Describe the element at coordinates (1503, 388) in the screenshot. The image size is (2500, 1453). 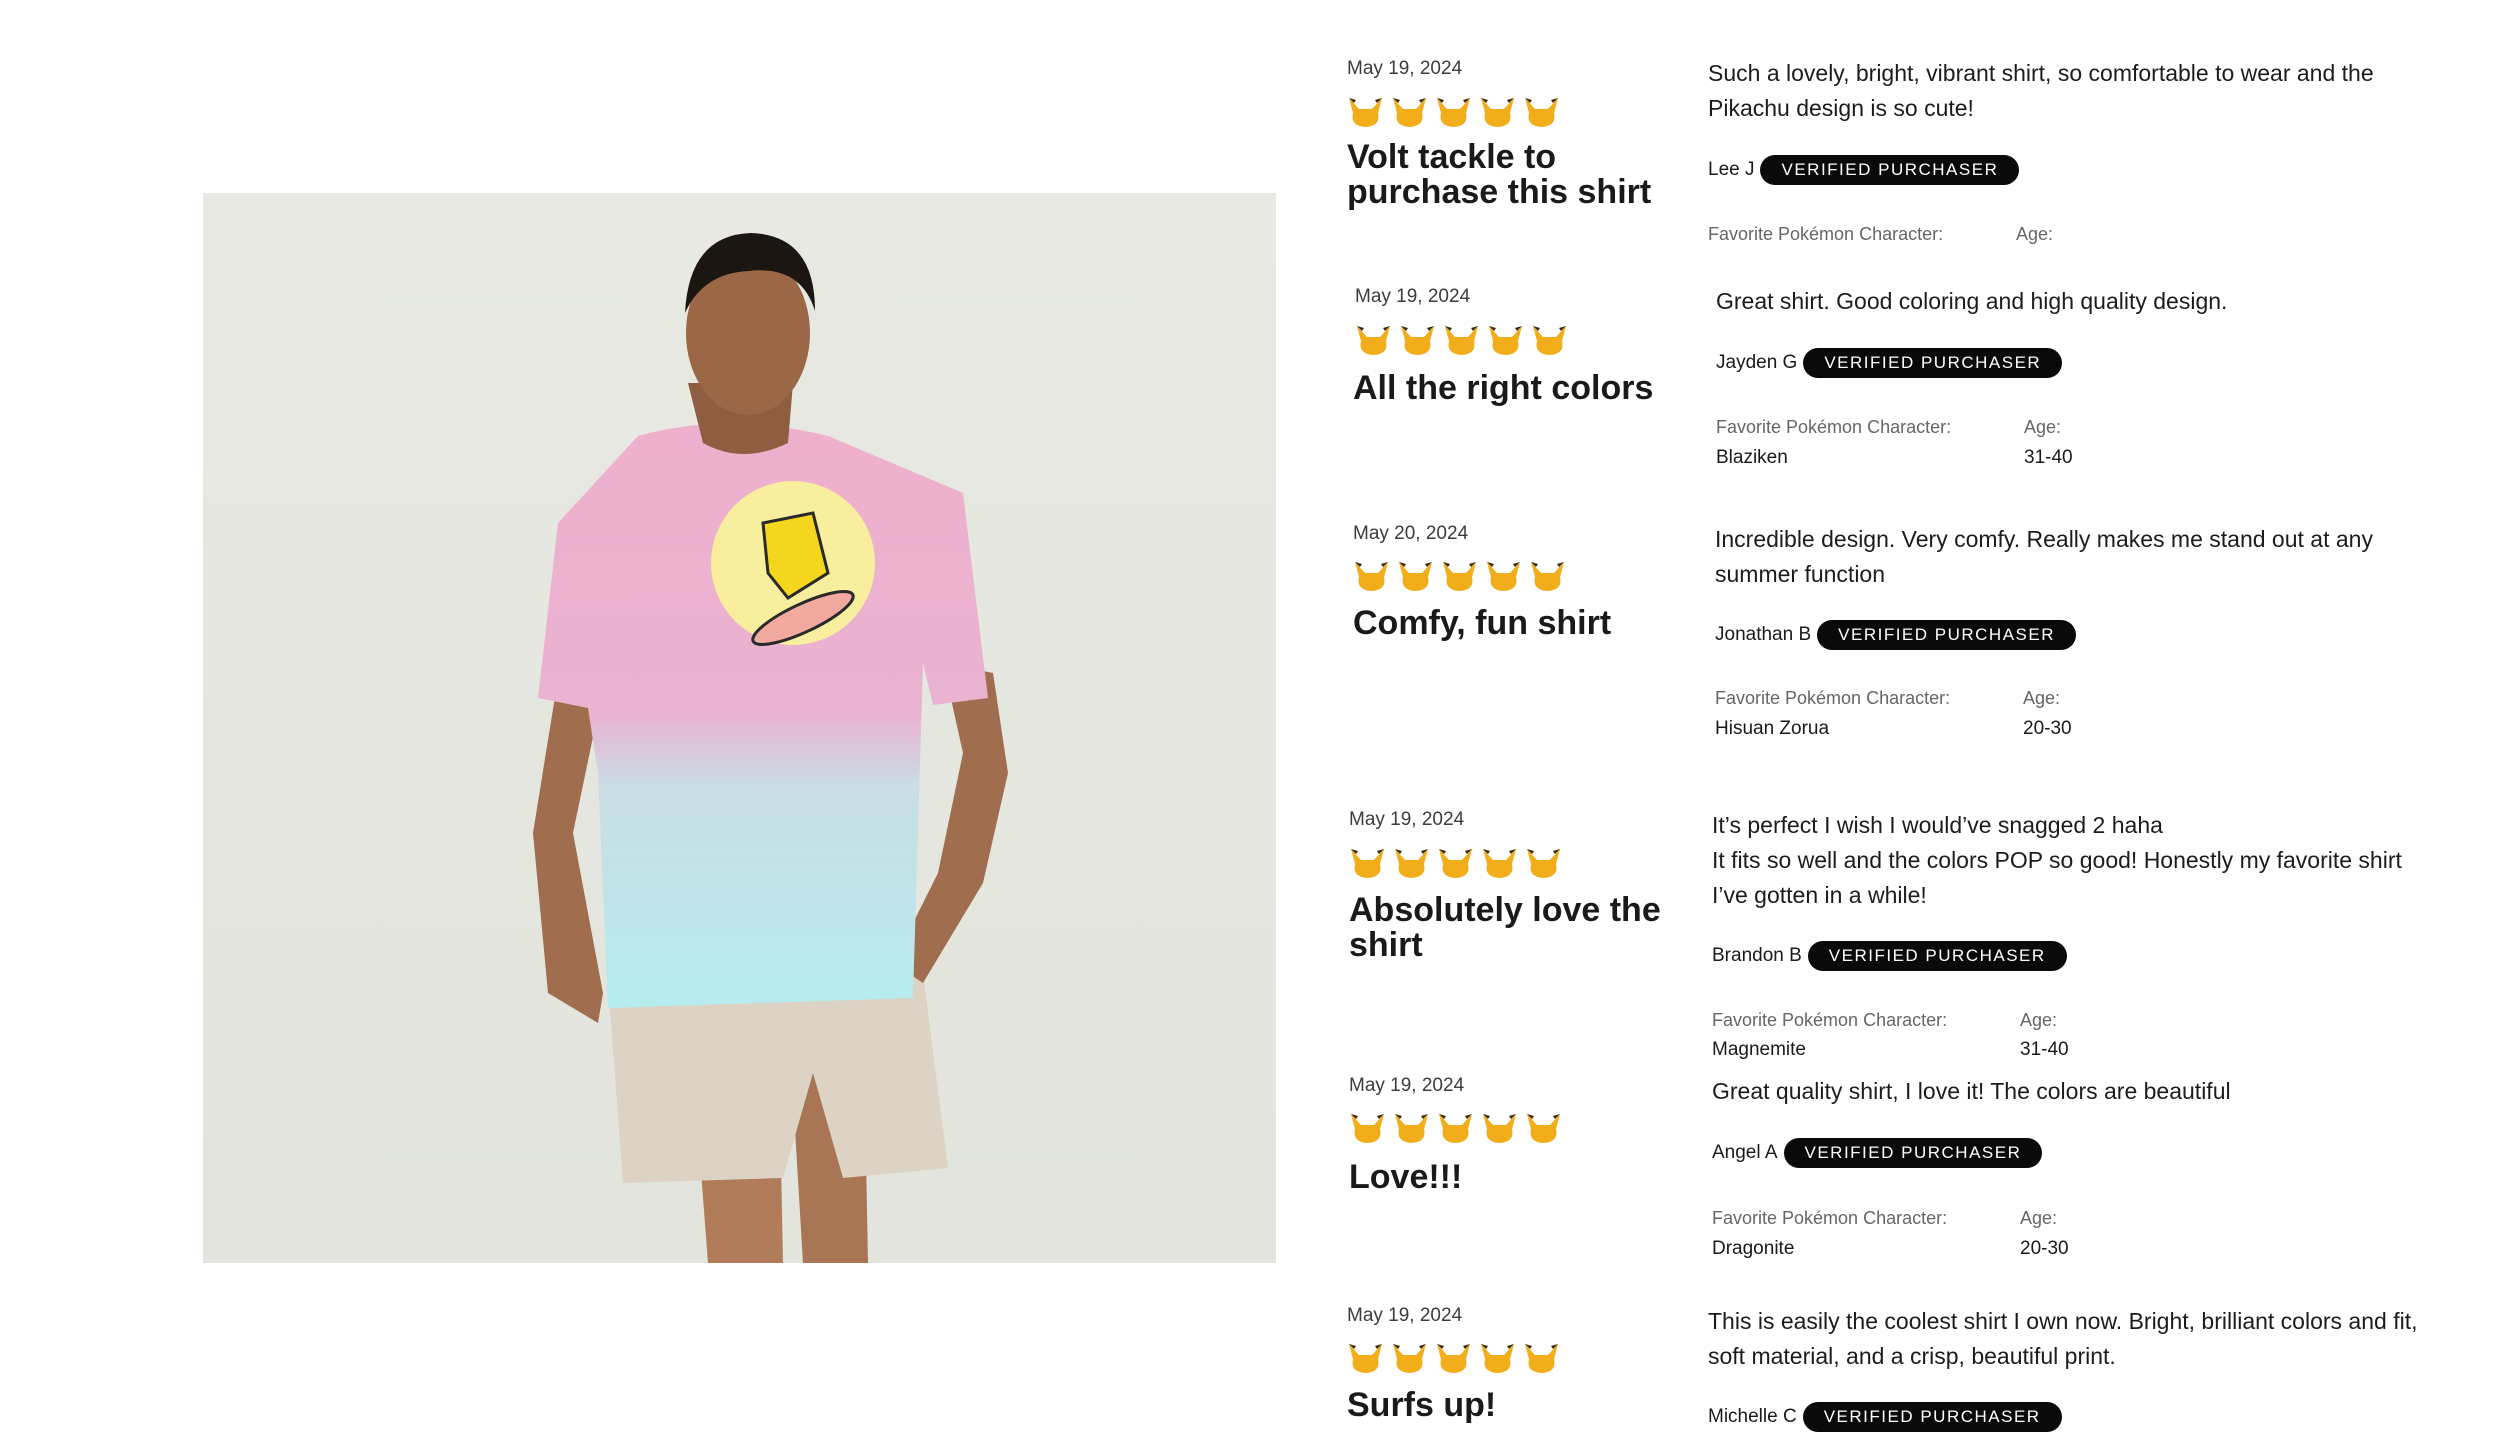
I see `review-title: All the right colors` at that location.